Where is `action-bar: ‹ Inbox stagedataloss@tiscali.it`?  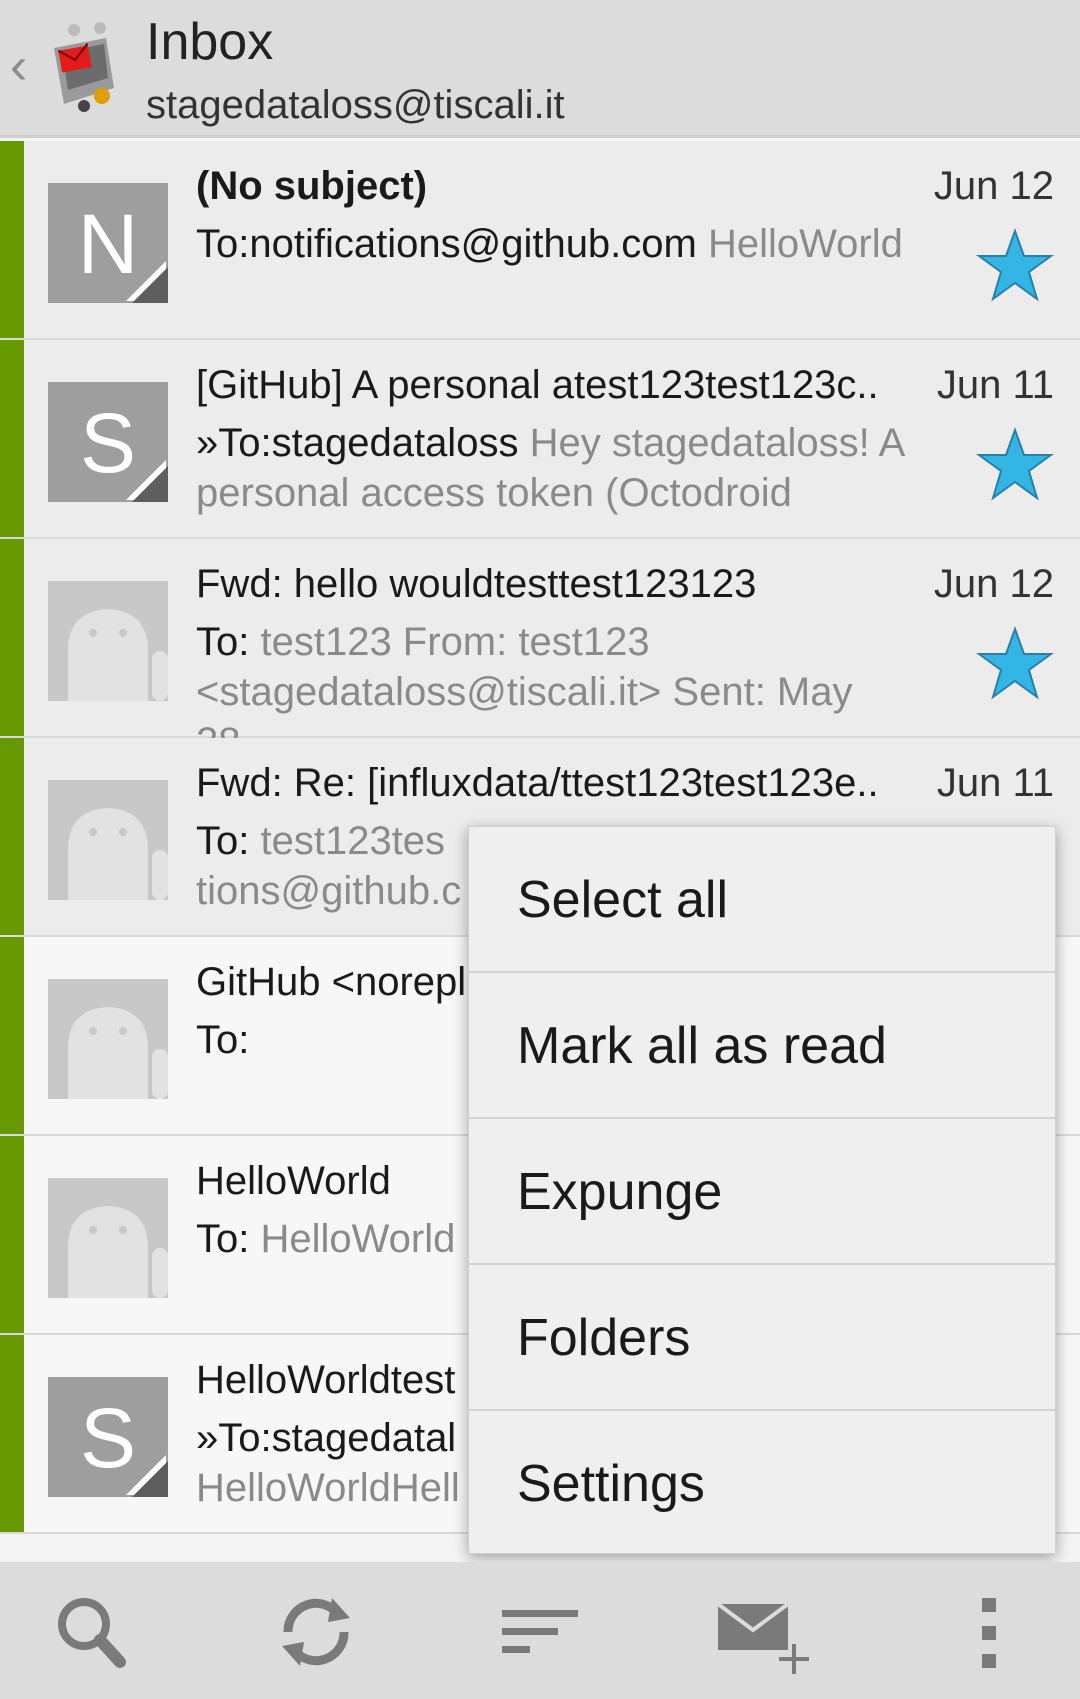
action-bar: ‹ Inbox stagedataloss@tiscali.it is located at coordinates (540, 69).